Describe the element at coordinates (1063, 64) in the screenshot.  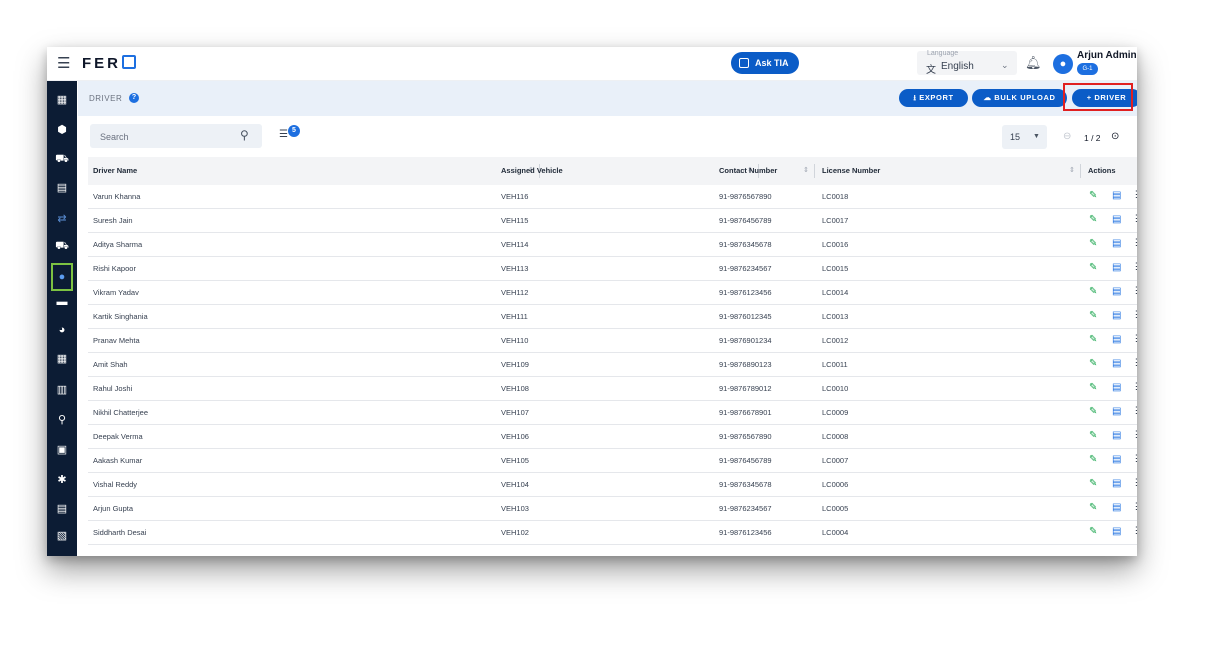
I see `avatar: ●` at that location.